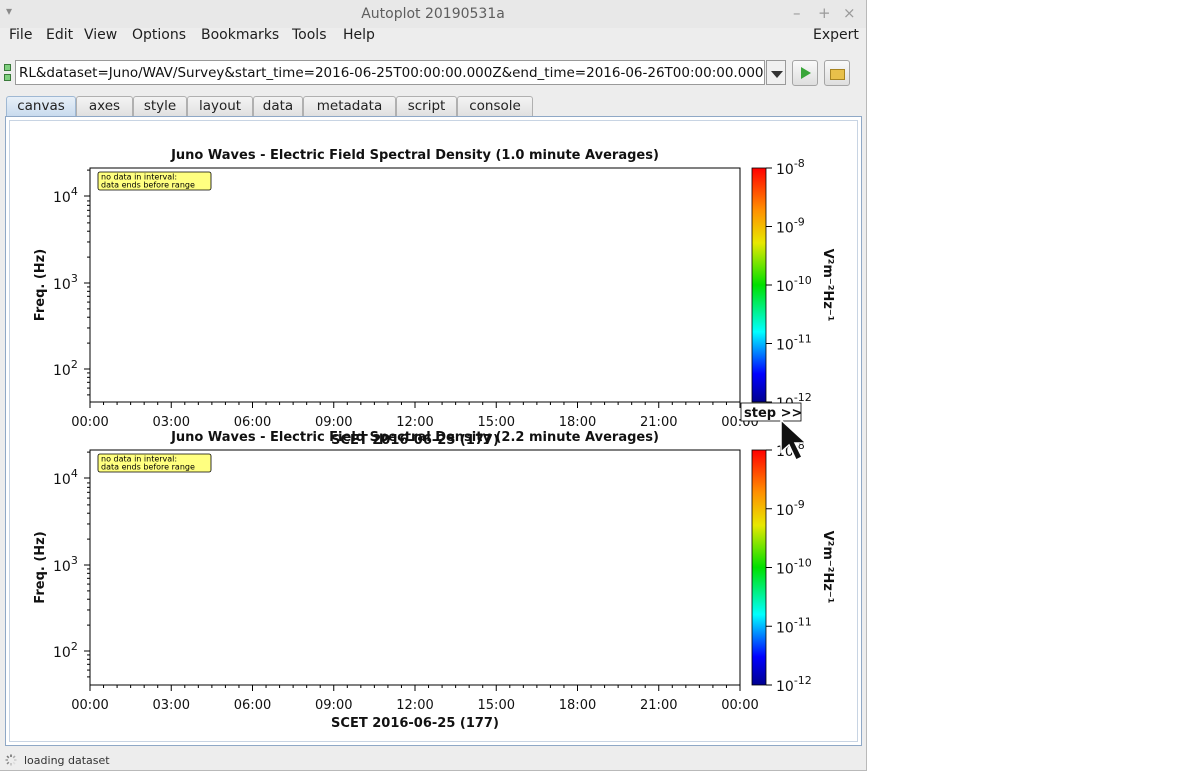 The width and height of the screenshot is (1197, 772). Describe the element at coordinates (794, 684) in the screenshot. I see `colorbar-tick-label: 10-12` at that location.